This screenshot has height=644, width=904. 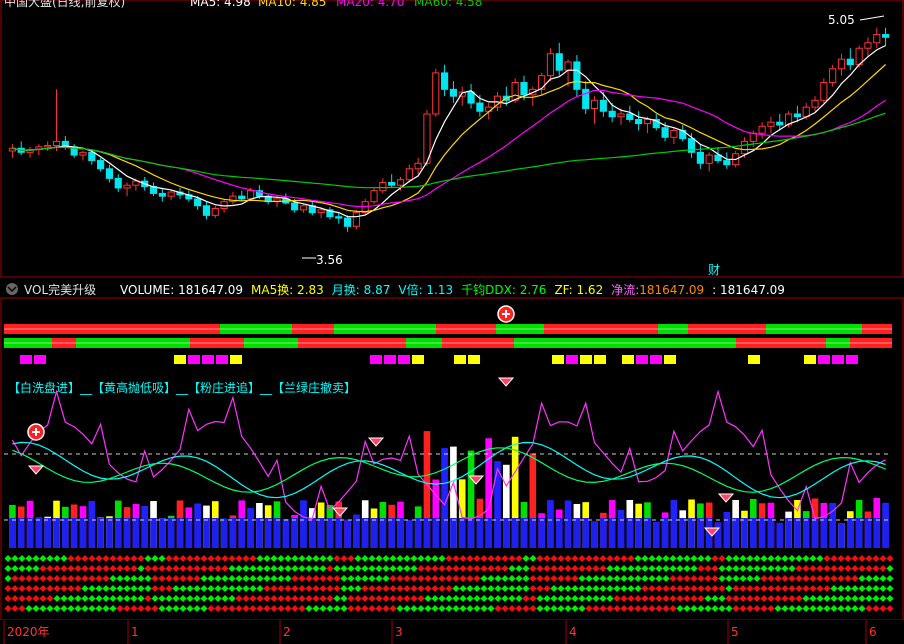 What do you see at coordinates (135, 632) in the screenshot?
I see `x-axis-label: 1` at bounding box center [135, 632].